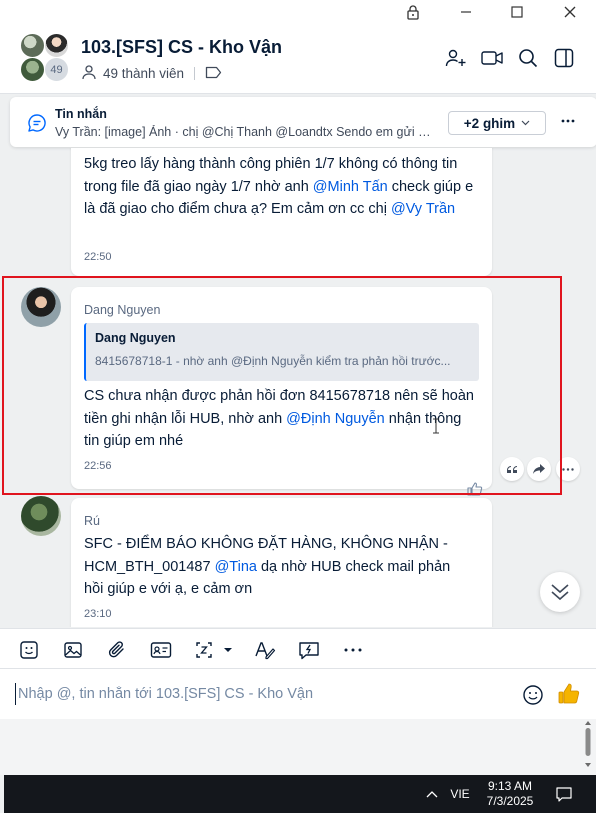  What do you see at coordinates (568, 121) in the screenshot?
I see `more-options-icon` at bounding box center [568, 121].